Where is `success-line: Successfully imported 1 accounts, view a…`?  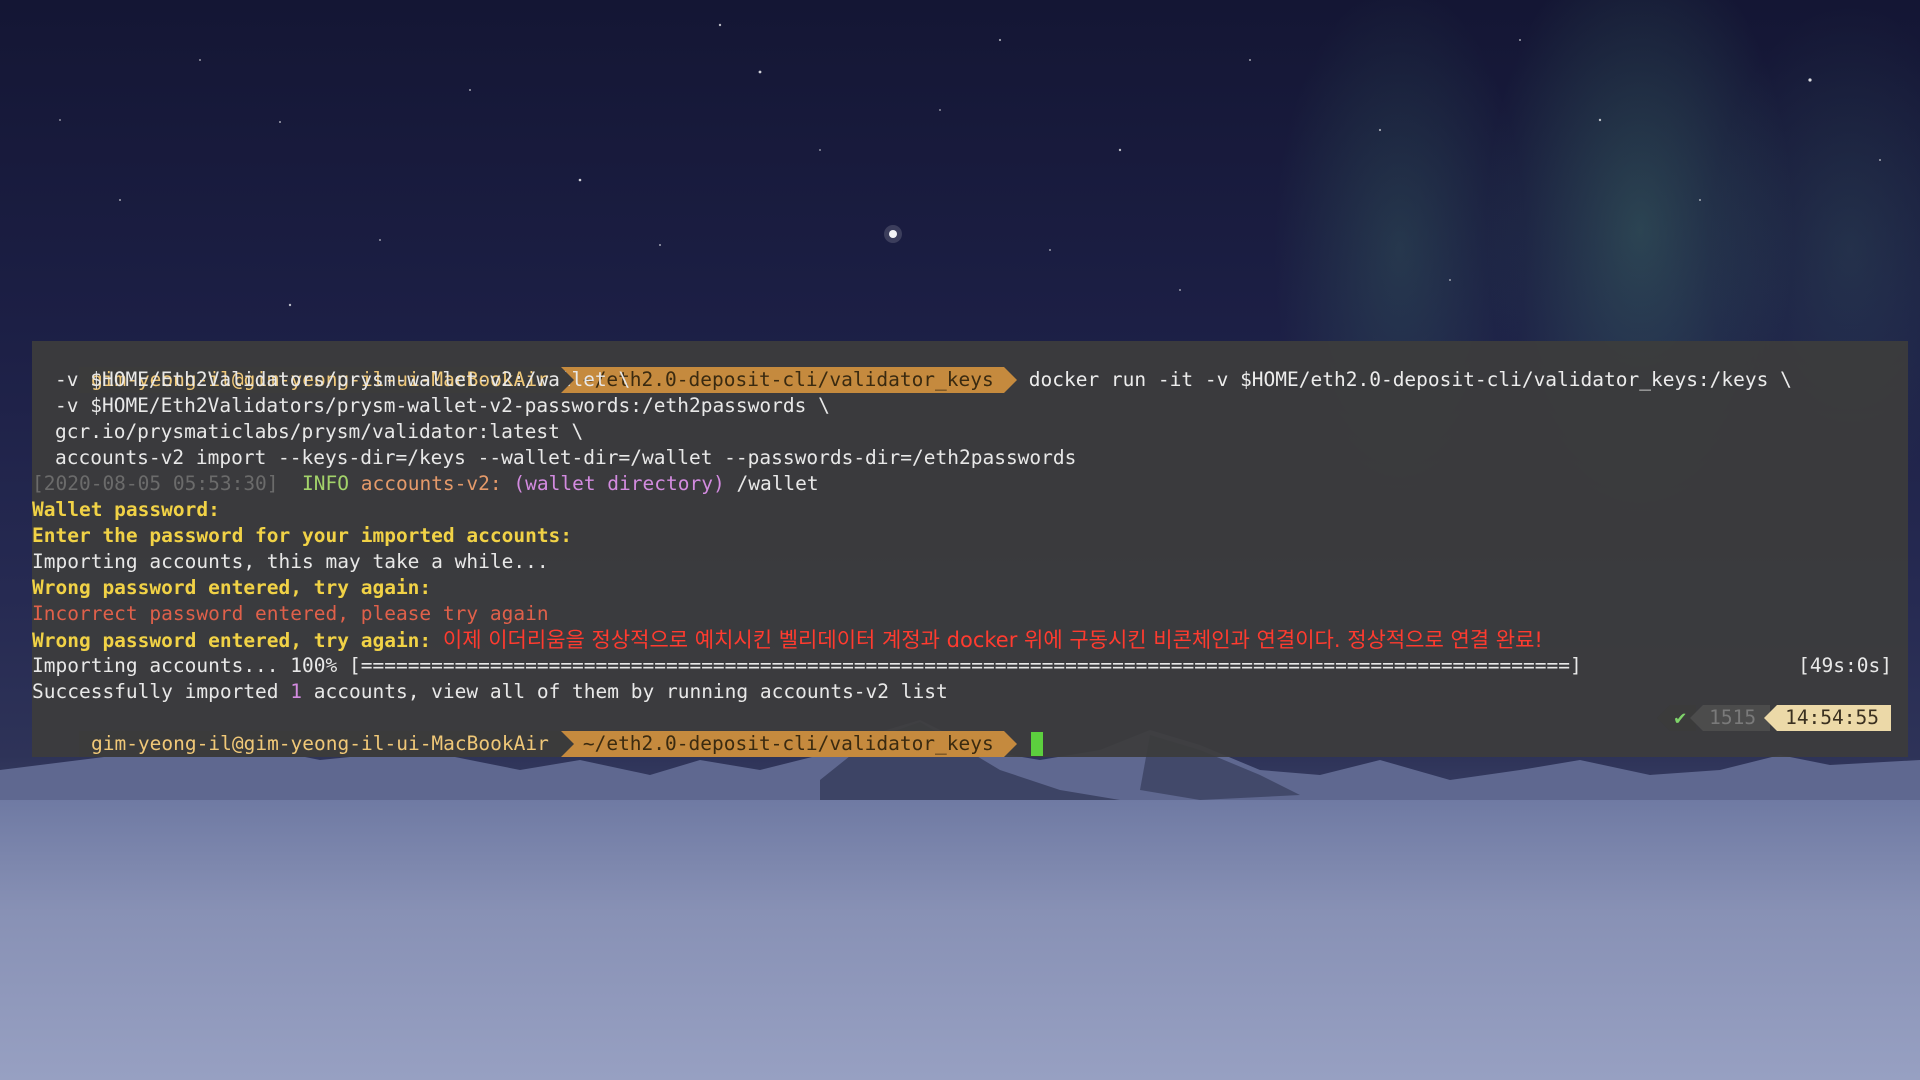
success-line: Successfully imported 1 accounts, view a… is located at coordinates (970, 692).